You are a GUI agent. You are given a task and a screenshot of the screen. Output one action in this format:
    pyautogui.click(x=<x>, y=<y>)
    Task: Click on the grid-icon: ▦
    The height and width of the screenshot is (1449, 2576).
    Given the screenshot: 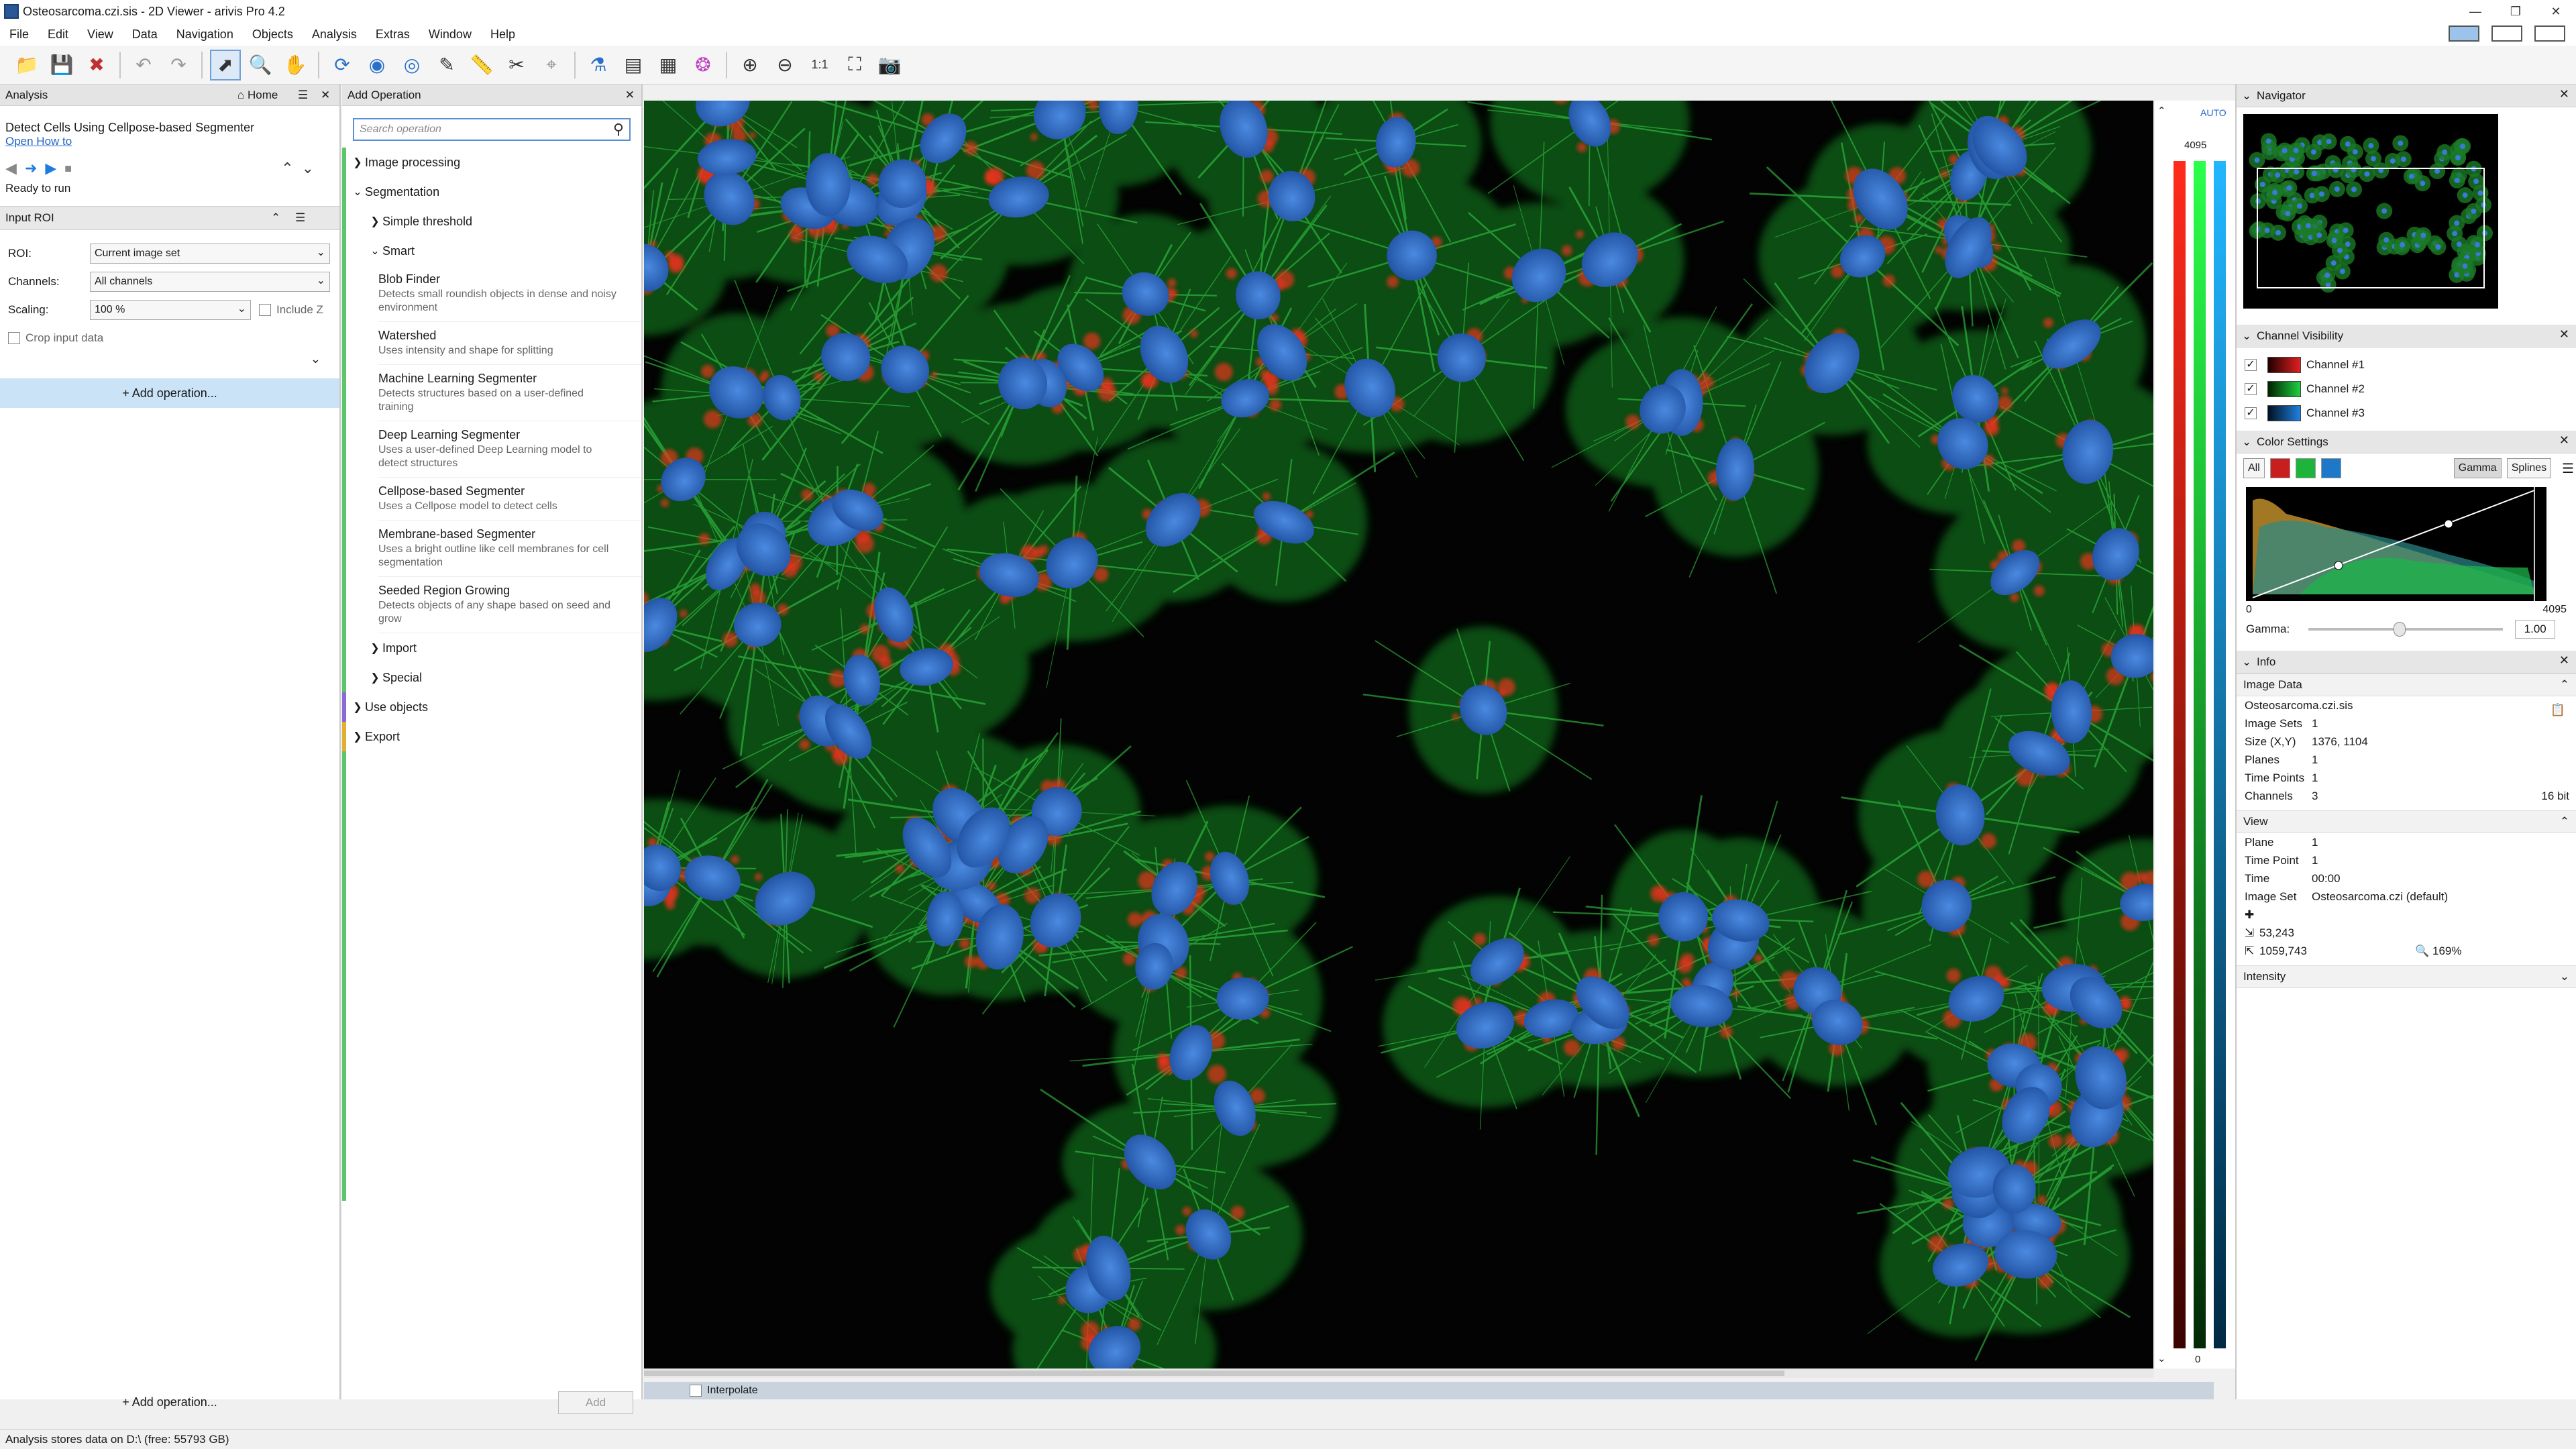 What is the action you would take?
    pyautogui.click(x=668, y=65)
    